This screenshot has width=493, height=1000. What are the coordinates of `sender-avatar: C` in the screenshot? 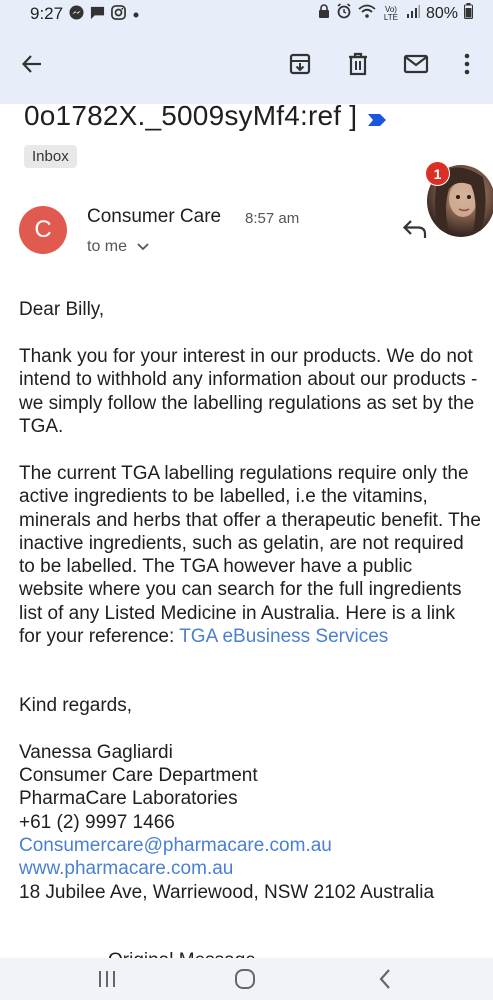 It's located at (43, 230).